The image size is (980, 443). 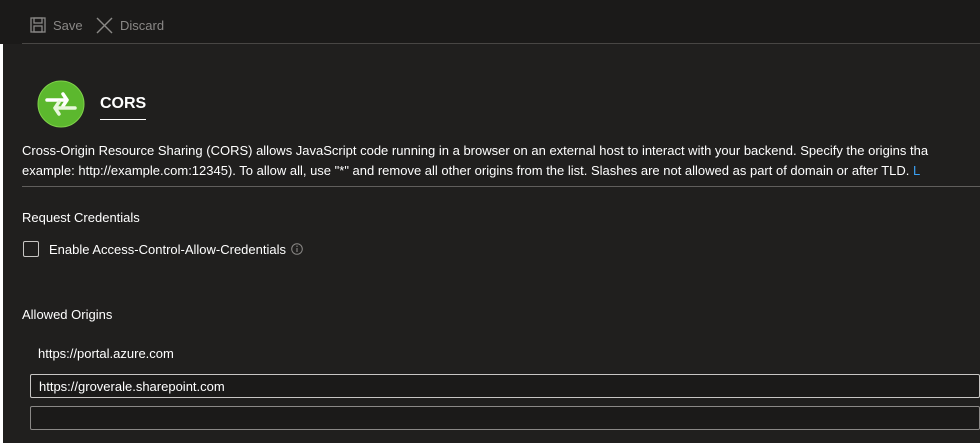 I want to click on credentials-checkbox, so click(x=31, y=249).